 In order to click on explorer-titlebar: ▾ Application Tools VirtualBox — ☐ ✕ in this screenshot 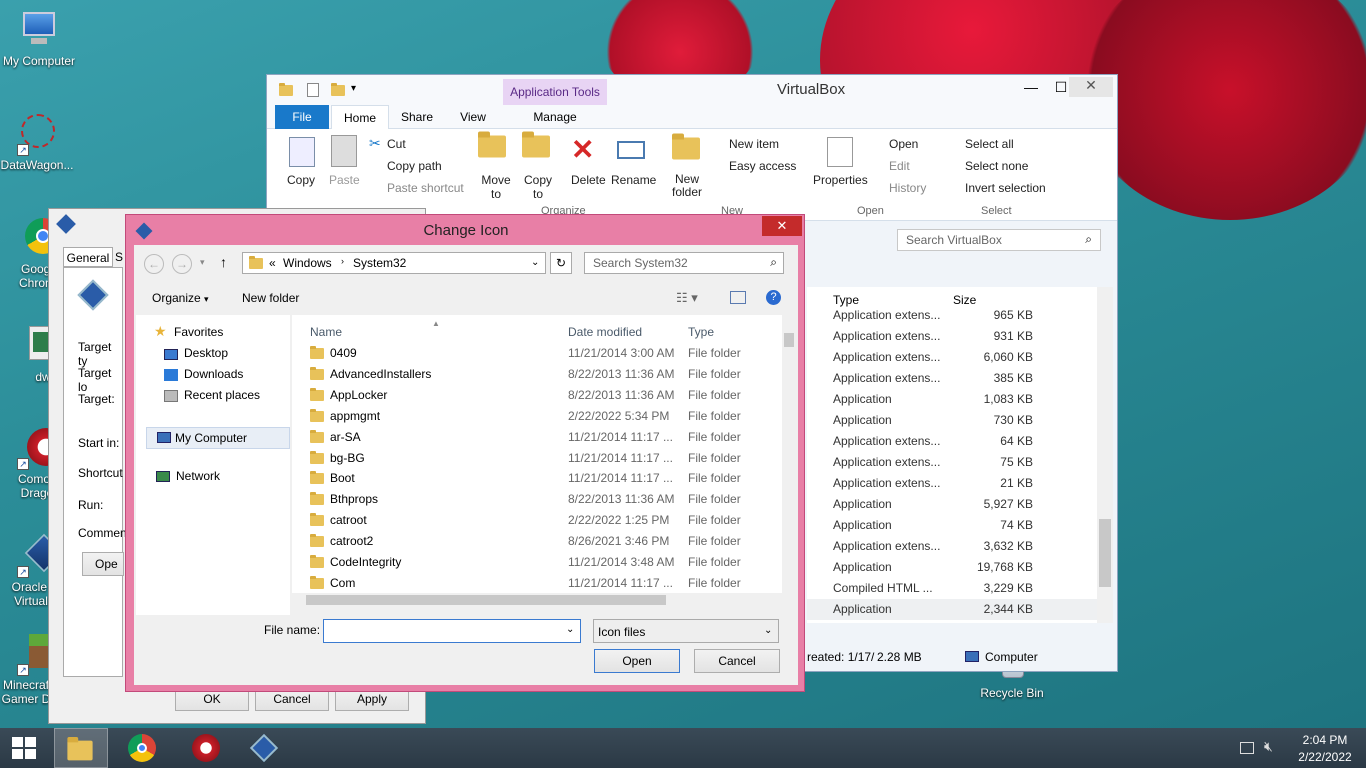, I will do `click(692, 90)`.